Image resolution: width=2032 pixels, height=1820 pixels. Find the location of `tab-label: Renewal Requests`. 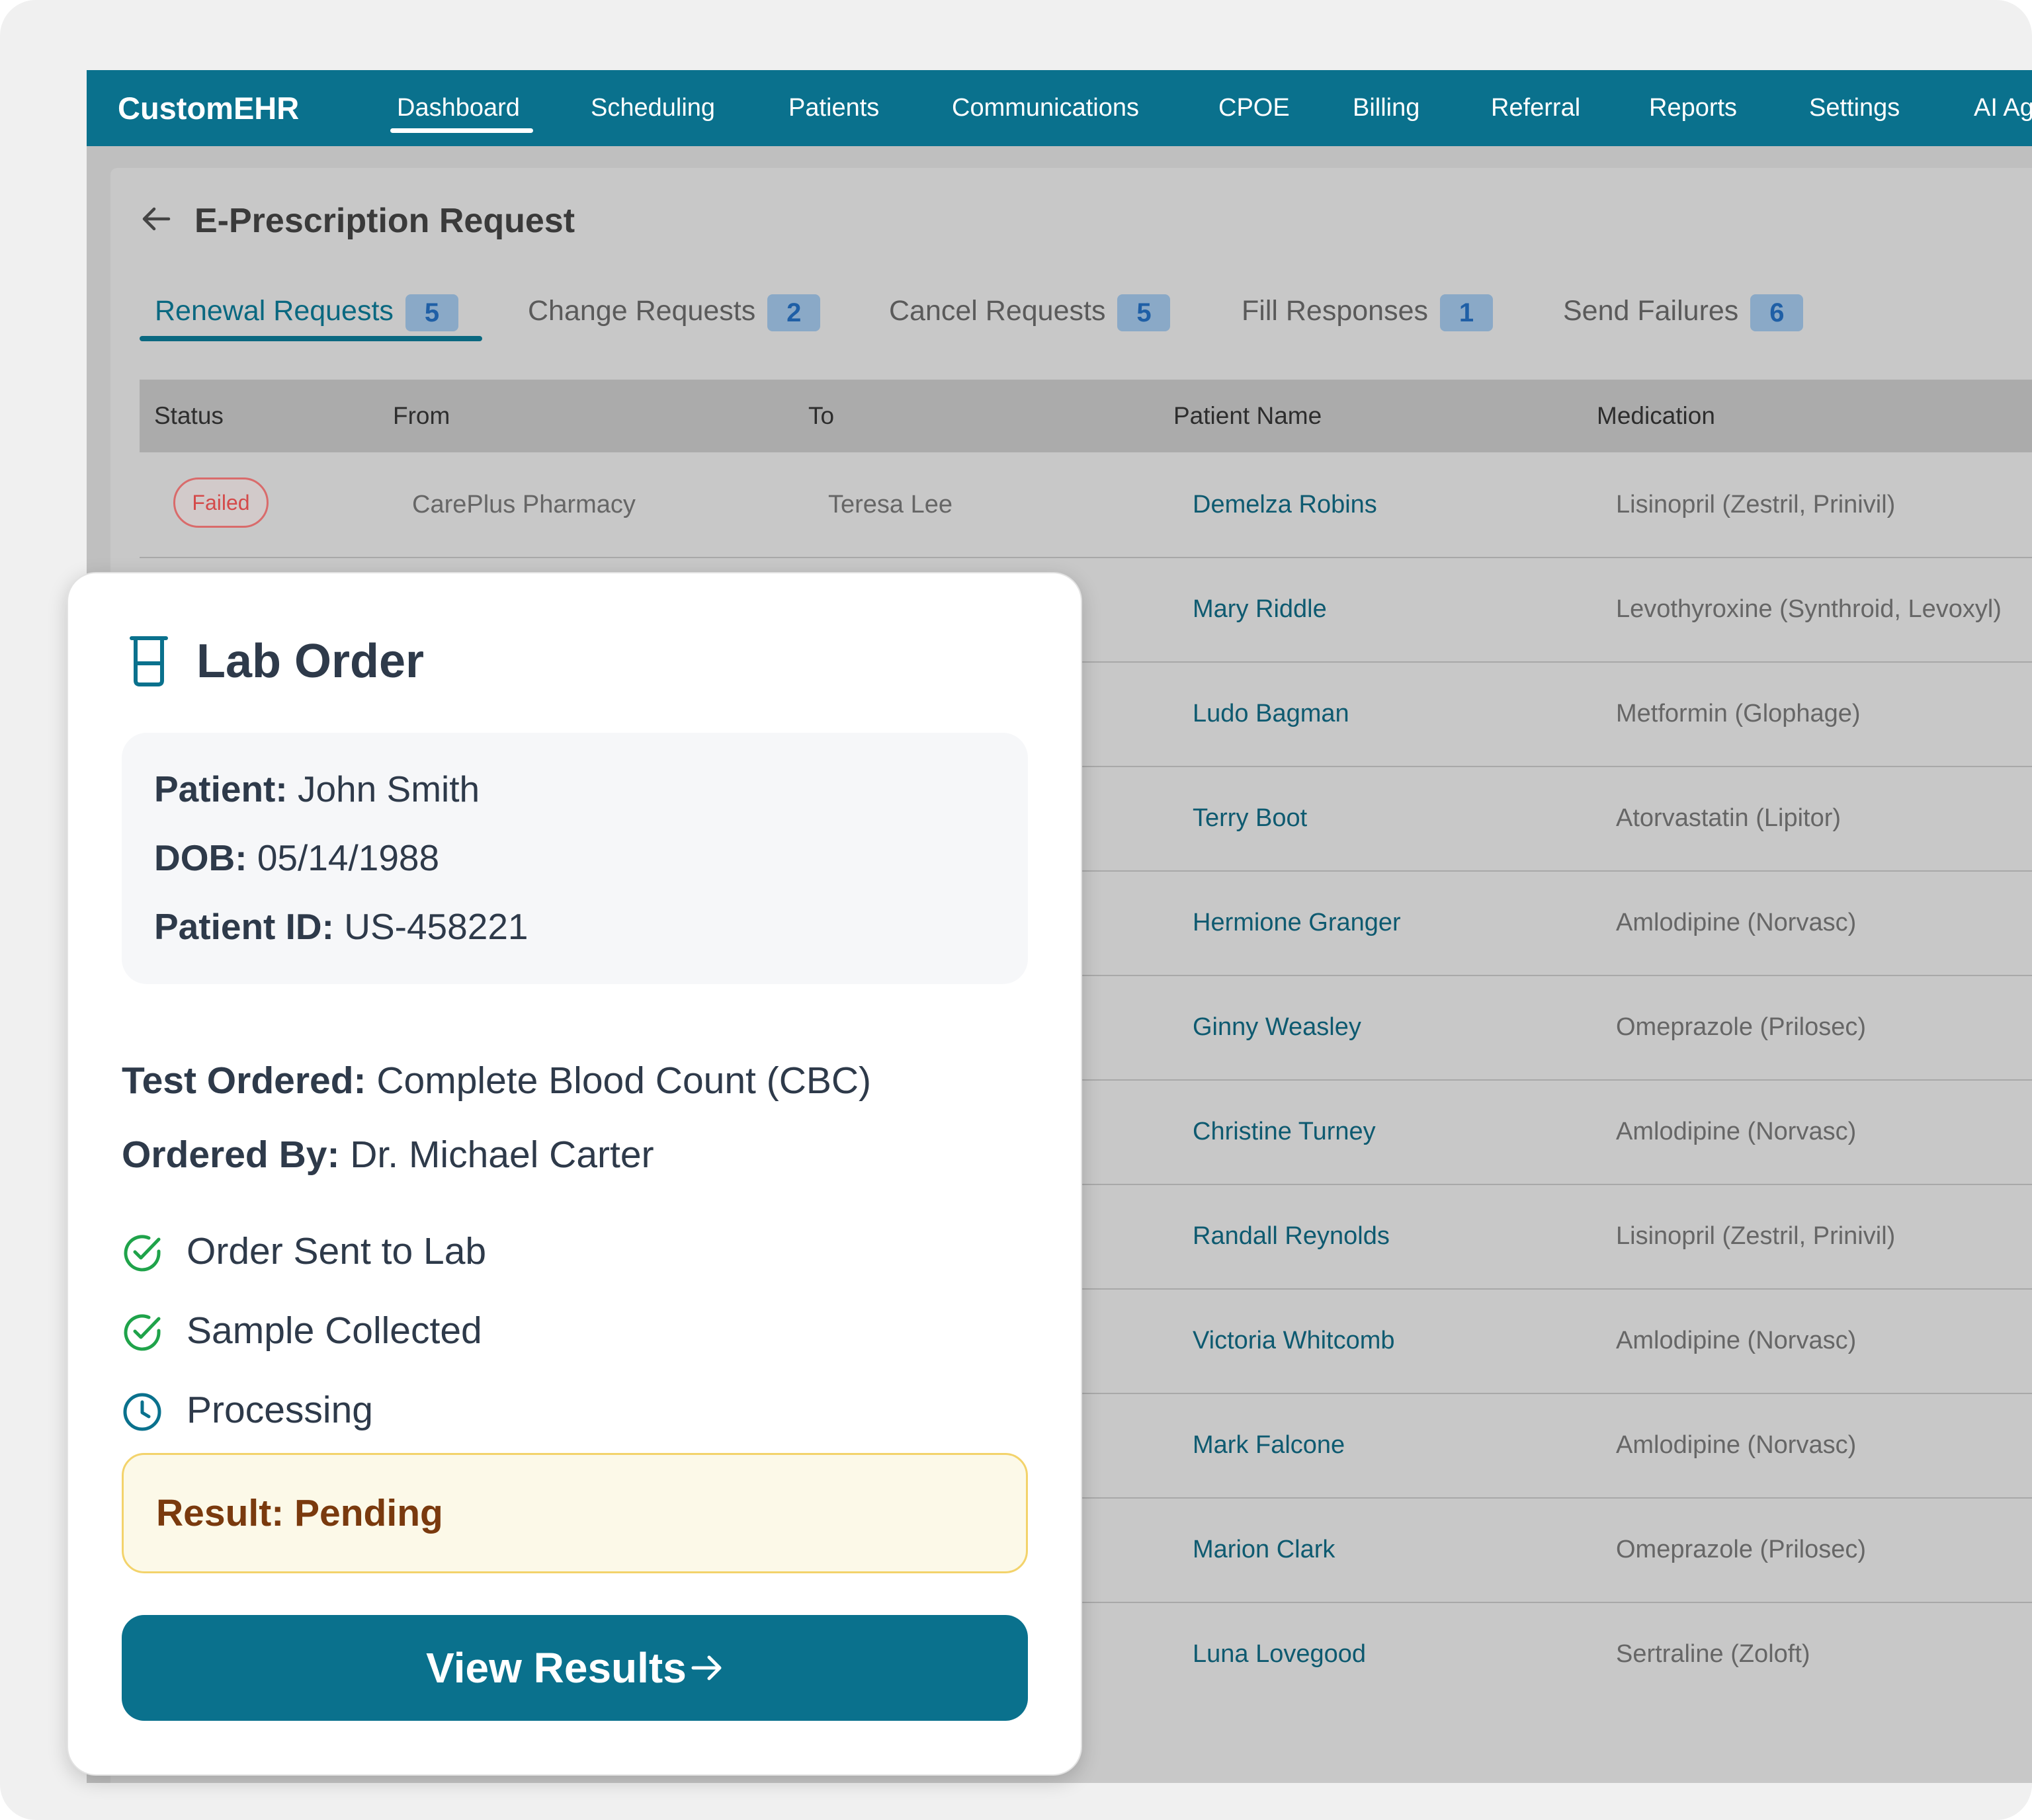

tab-label: Renewal Requests is located at coordinates (274, 311).